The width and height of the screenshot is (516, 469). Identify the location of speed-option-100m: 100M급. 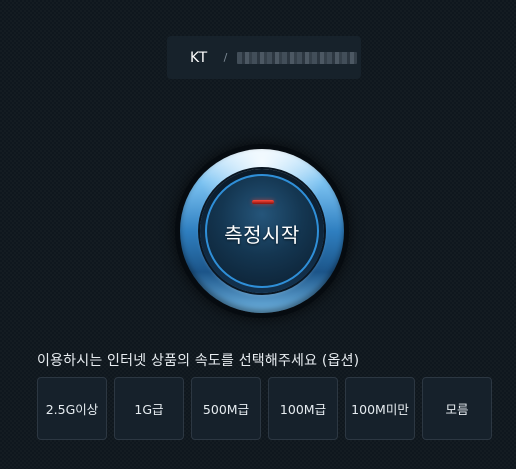
(303, 408).